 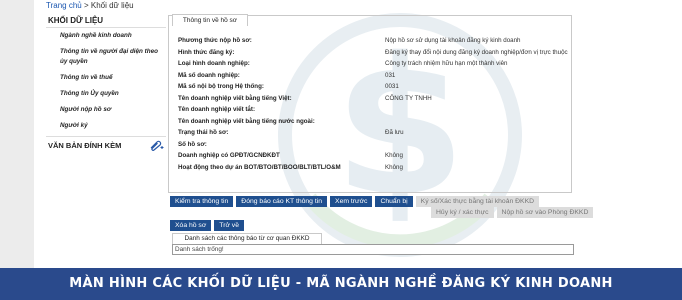 I want to click on info-key: Phương thức nộp hồ sơ:, so click(x=215, y=41).